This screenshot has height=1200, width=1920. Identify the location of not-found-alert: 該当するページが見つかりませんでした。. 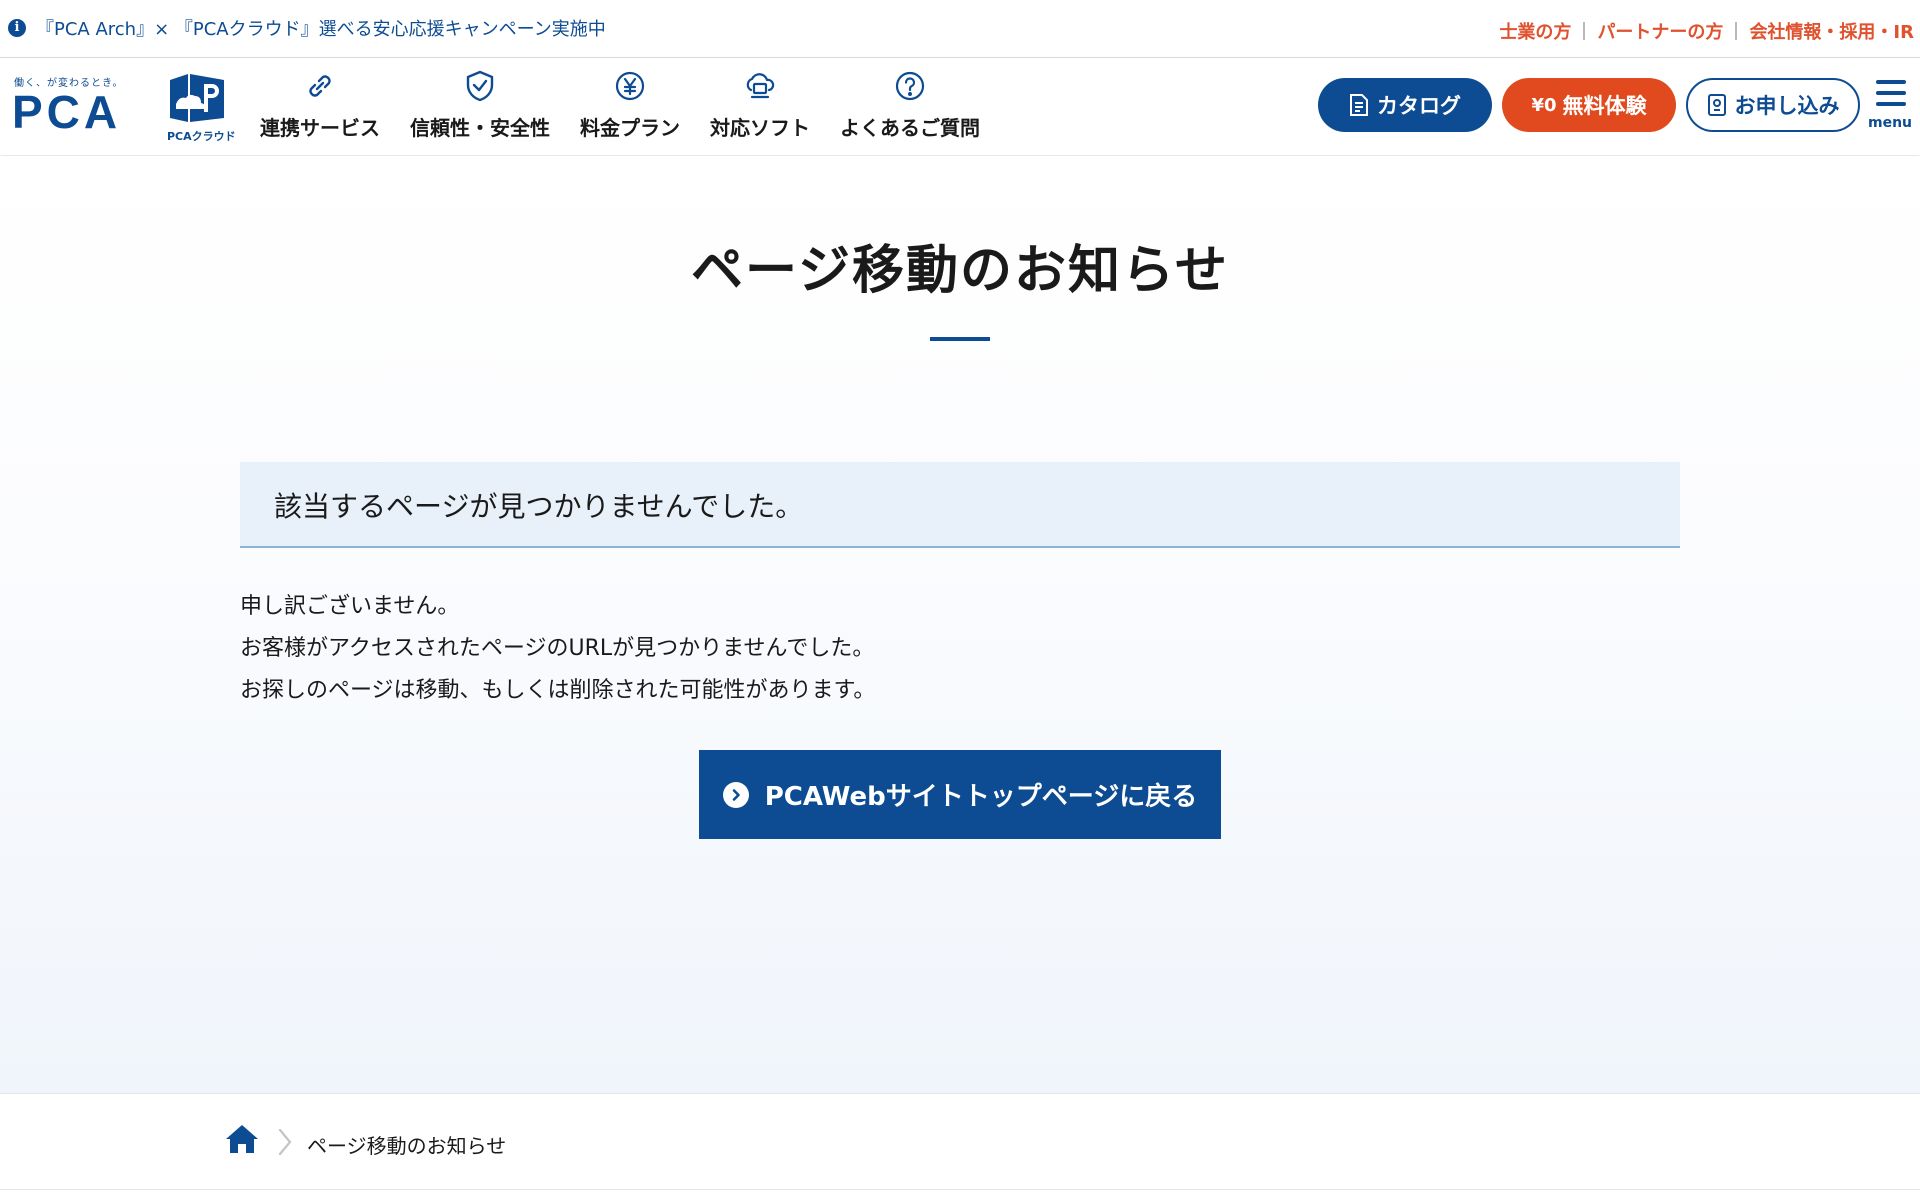
(960, 505).